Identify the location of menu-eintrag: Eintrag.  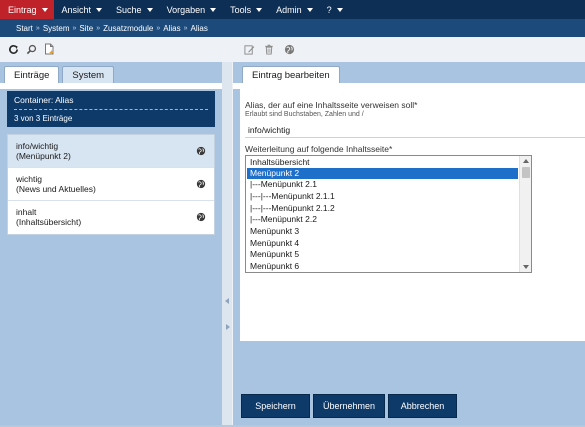
(27, 9).